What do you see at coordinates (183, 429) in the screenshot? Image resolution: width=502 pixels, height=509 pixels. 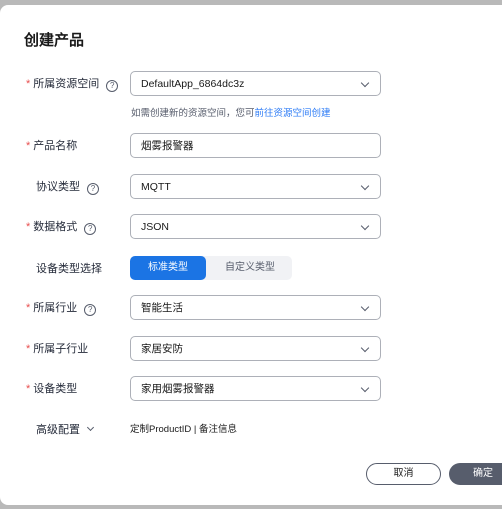 I see `advanced-summary: 定制ProductID | 备注信息` at bounding box center [183, 429].